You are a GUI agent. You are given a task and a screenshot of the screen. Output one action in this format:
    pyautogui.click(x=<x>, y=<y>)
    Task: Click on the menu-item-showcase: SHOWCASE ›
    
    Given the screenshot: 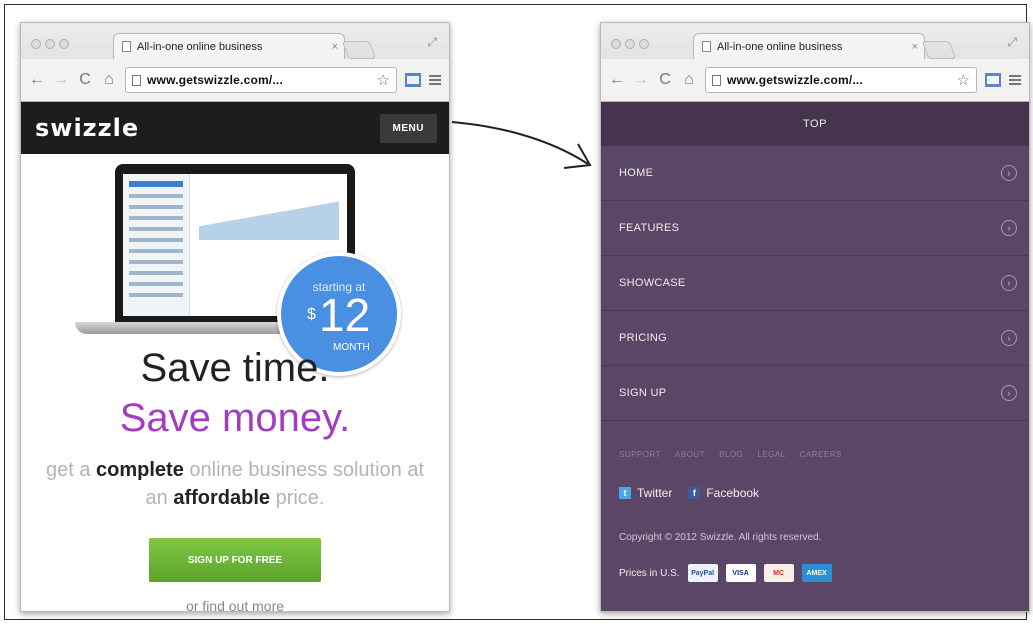 What is the action you would take?
    pyautogui.click(x=815, y=283)
    